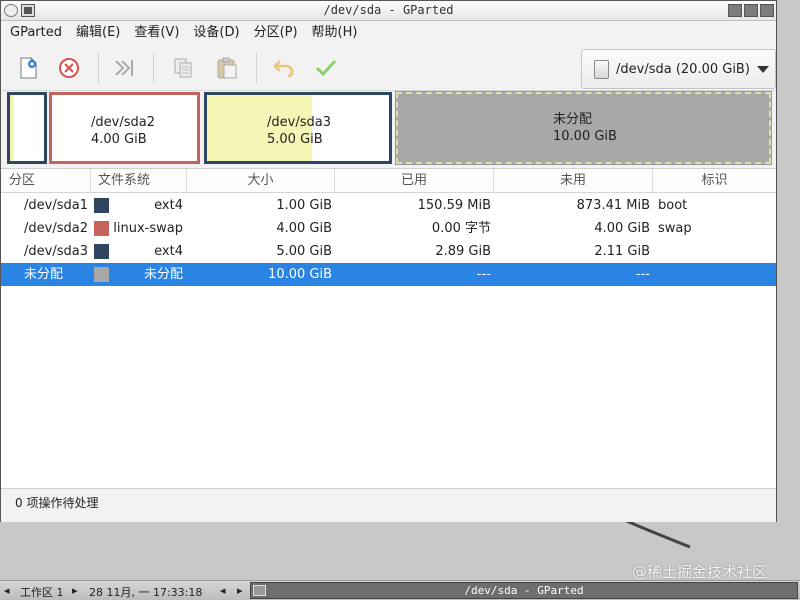 The height and width of the screenshot is (600, 800). Describe the element at coordinates (28, 68) in the screenshot. I see `new-icon` at that location.